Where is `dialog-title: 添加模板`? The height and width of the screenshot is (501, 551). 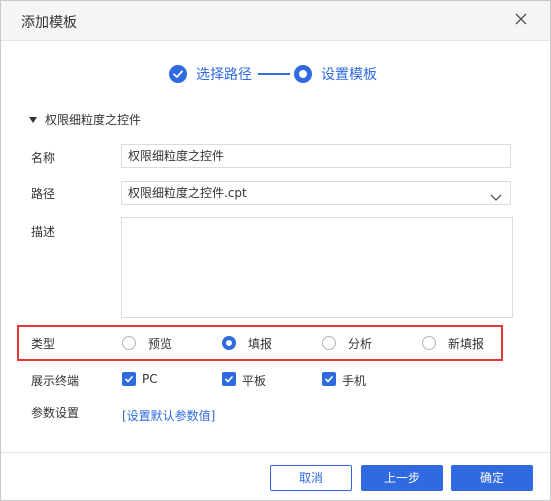
dialog-title: 添加模板 is located at coordinates (49, 23).